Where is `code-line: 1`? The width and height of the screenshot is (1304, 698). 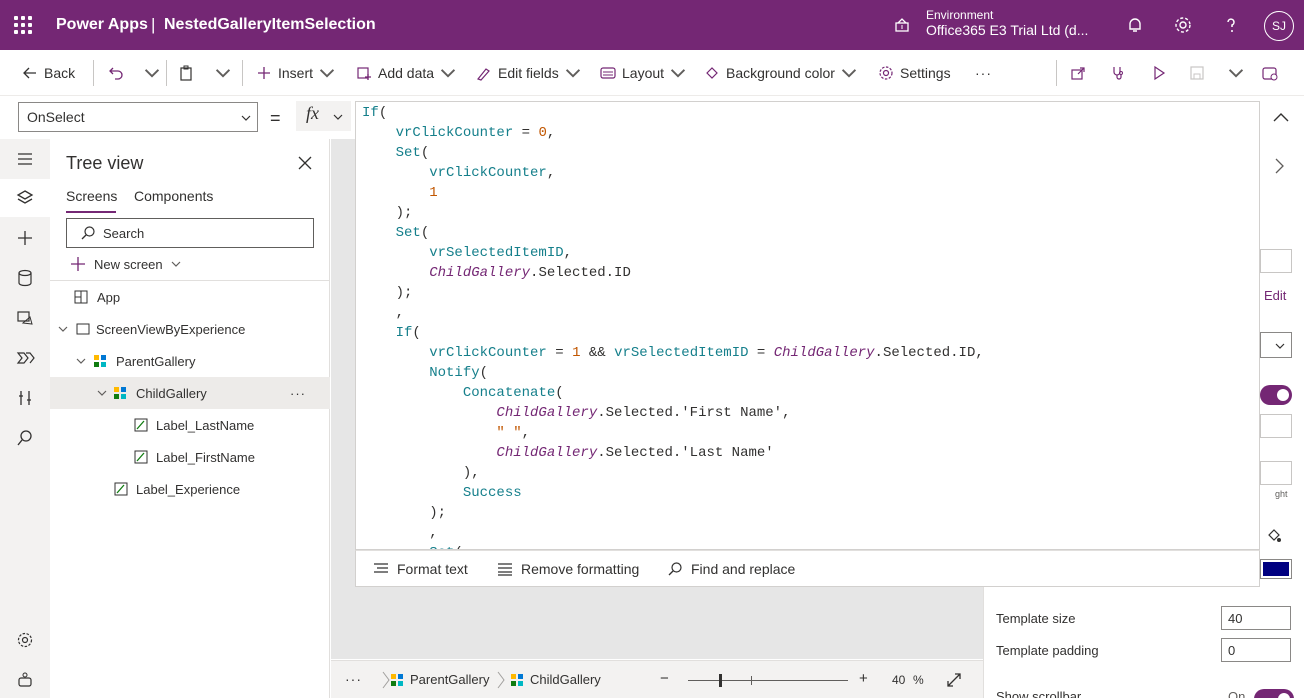
code-line: 1 is located at coordinates (433, 193).